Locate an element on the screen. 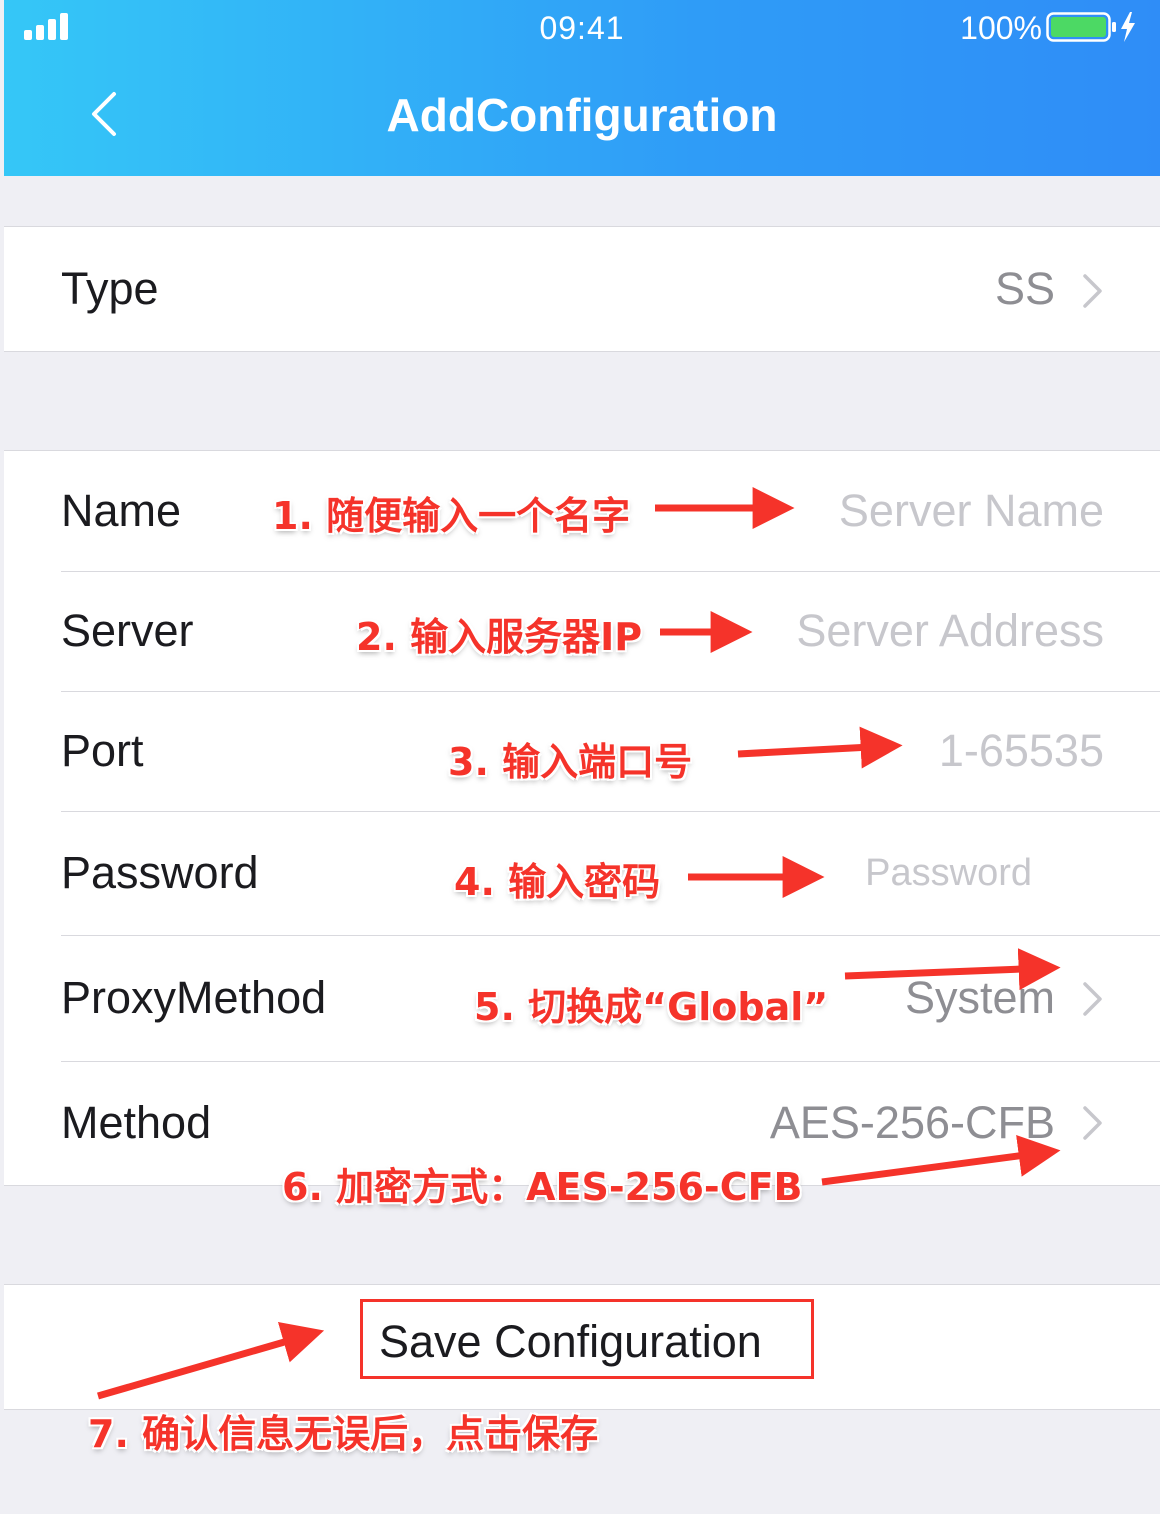  header: 09:41 100% AddConfiguration is located at coordinates (582, 88).